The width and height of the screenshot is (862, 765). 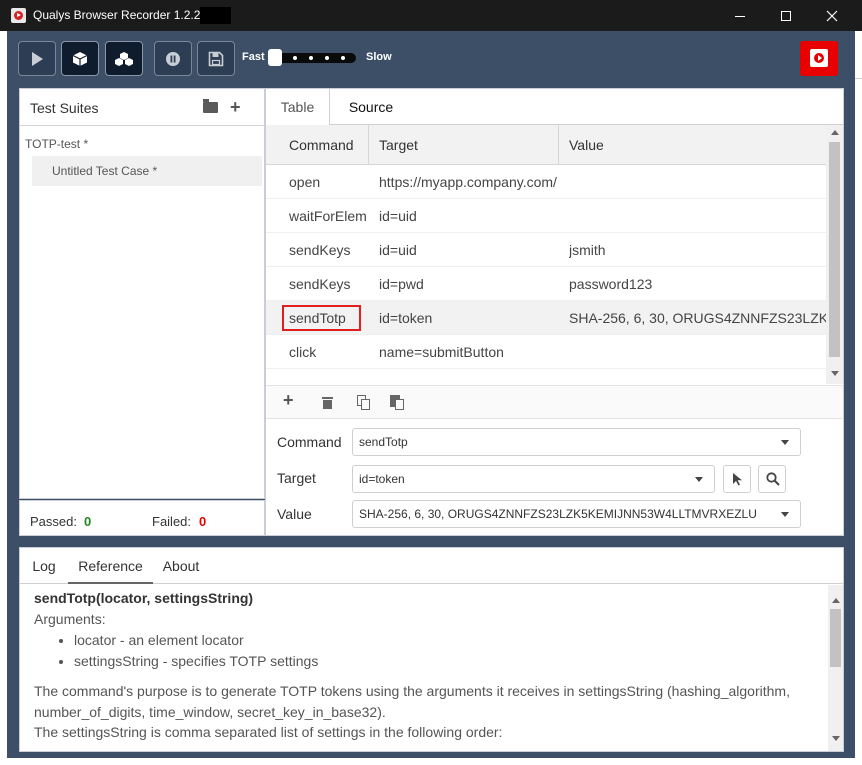 I want to click on window-title: Qualys Browser Recorder 1.2.20, so click(x=120, y=15).